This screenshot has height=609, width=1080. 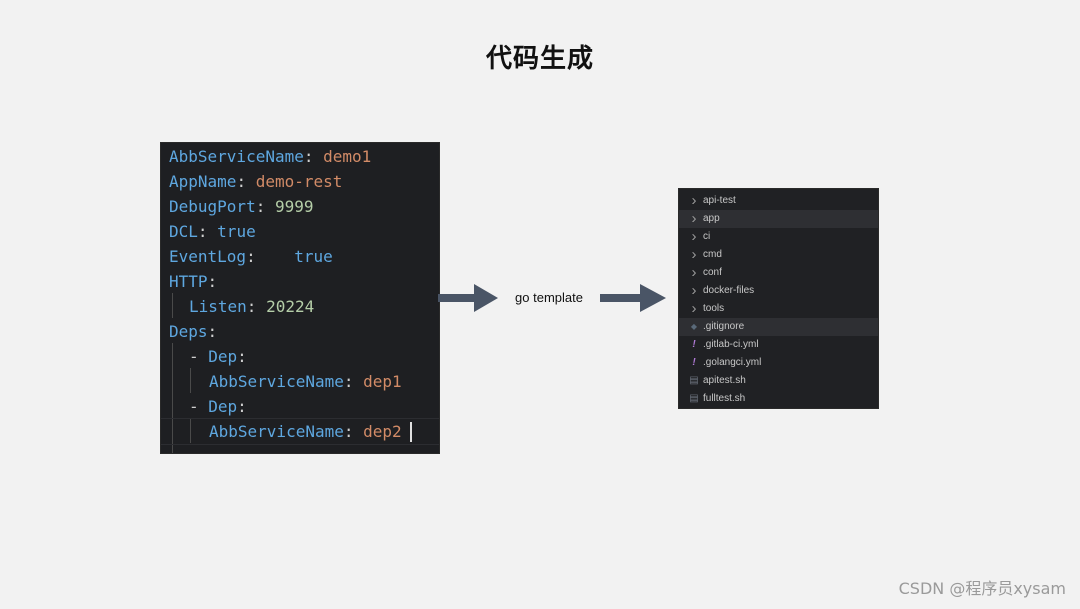 I want to click on code-line: Listen: 20224, so click(x=251, y=306).